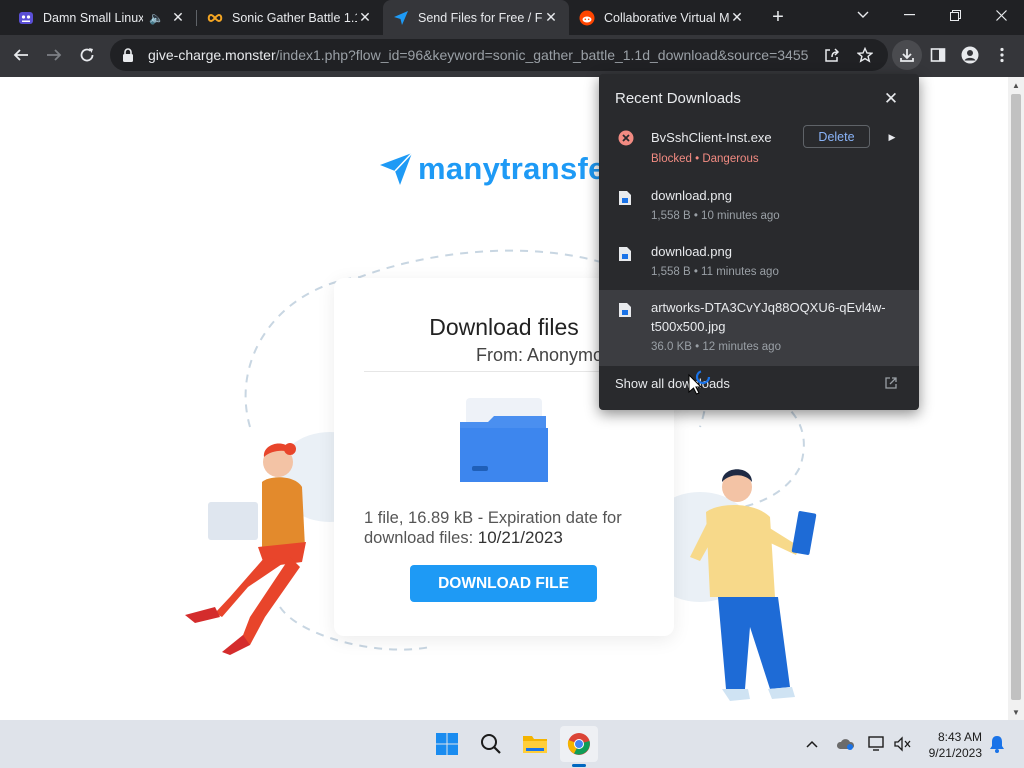  What do you see at coordinates (579, 765) in the screenshot?
I see `active-app-indicator` at bounding box center [579, 765].